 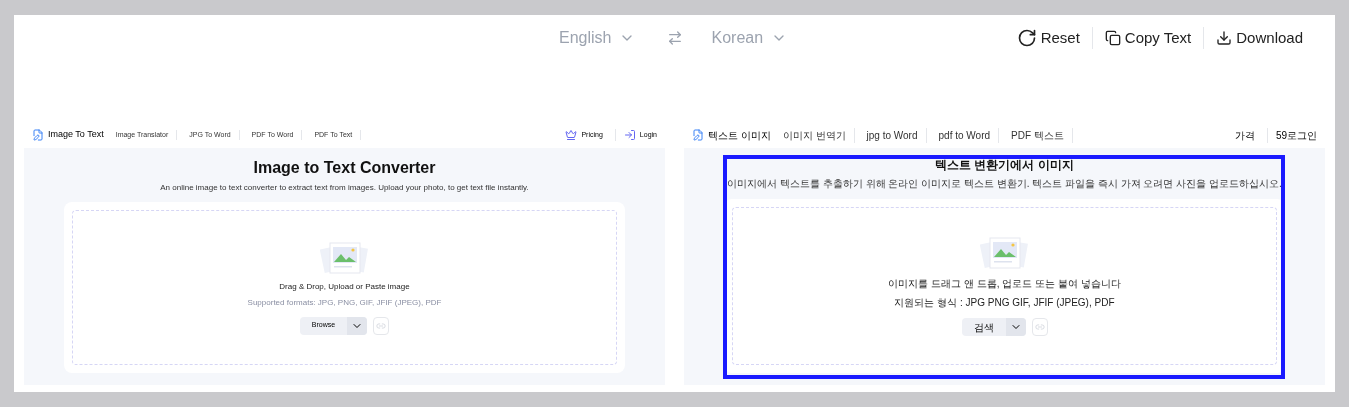 What do you see at coordinates (571, 135) in the screenshot?
I see `crown-icon` at bounding box center [571, 135].